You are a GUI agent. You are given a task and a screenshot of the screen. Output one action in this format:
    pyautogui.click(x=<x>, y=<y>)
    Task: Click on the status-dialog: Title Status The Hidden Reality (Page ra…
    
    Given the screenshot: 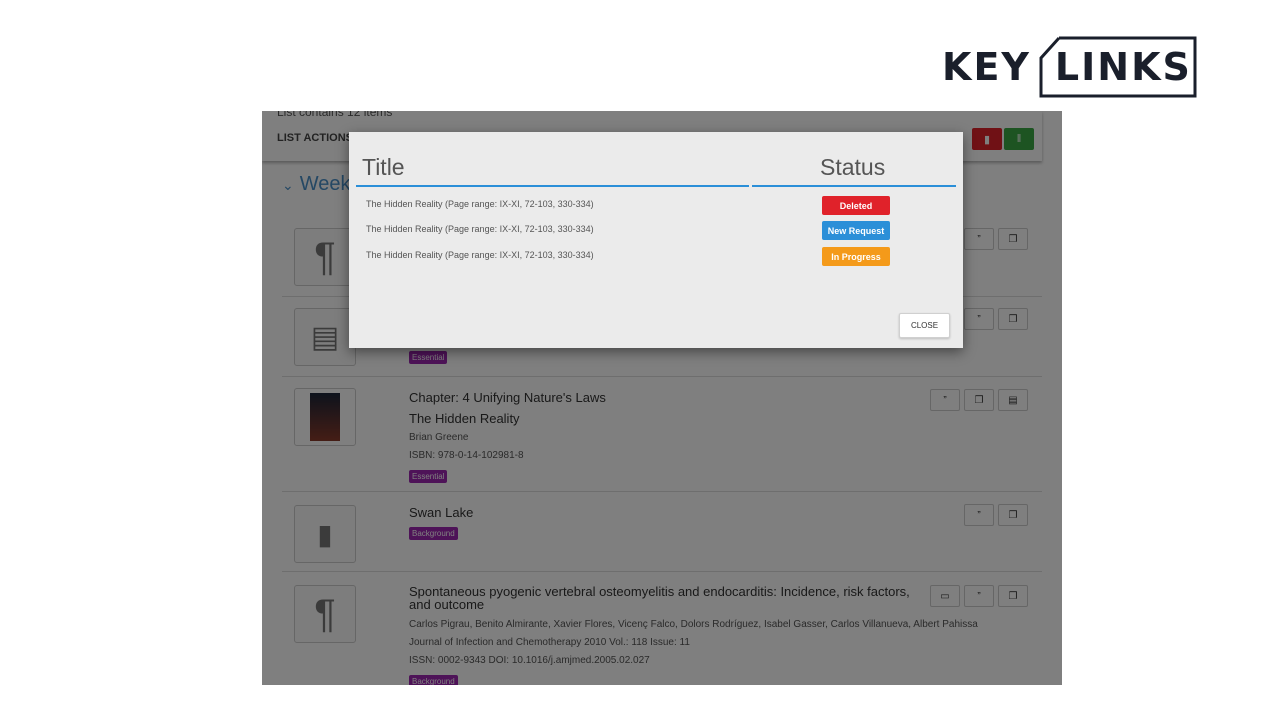 What is the action you would take?
    pyautogui.click(x=656, y=240)
    